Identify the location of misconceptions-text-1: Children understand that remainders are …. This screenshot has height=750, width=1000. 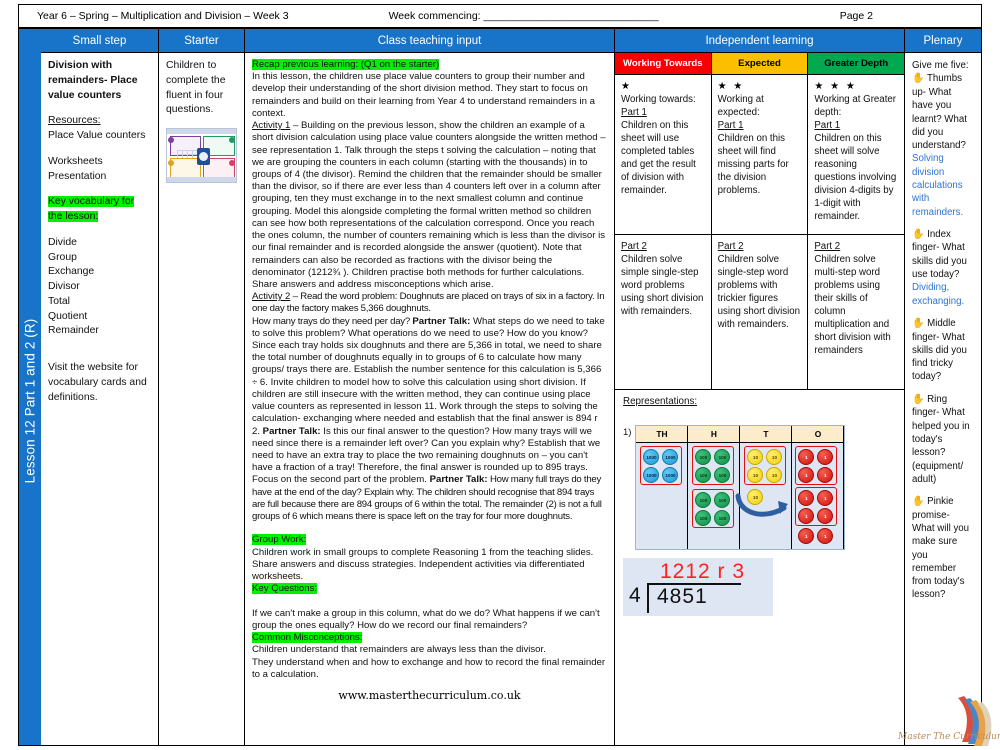
(399, 650).